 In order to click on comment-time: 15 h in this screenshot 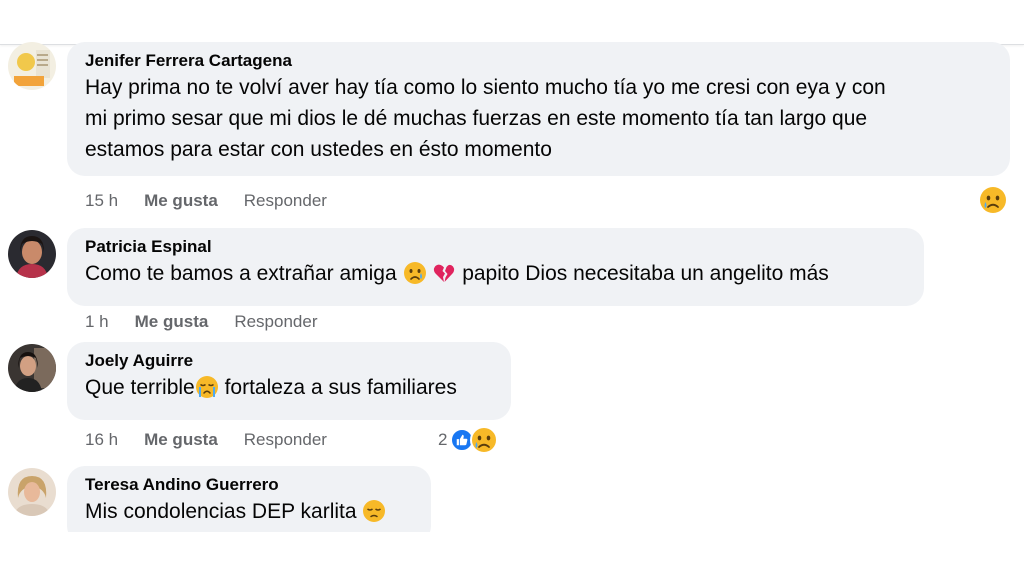, I will do `click(101, 201)`.